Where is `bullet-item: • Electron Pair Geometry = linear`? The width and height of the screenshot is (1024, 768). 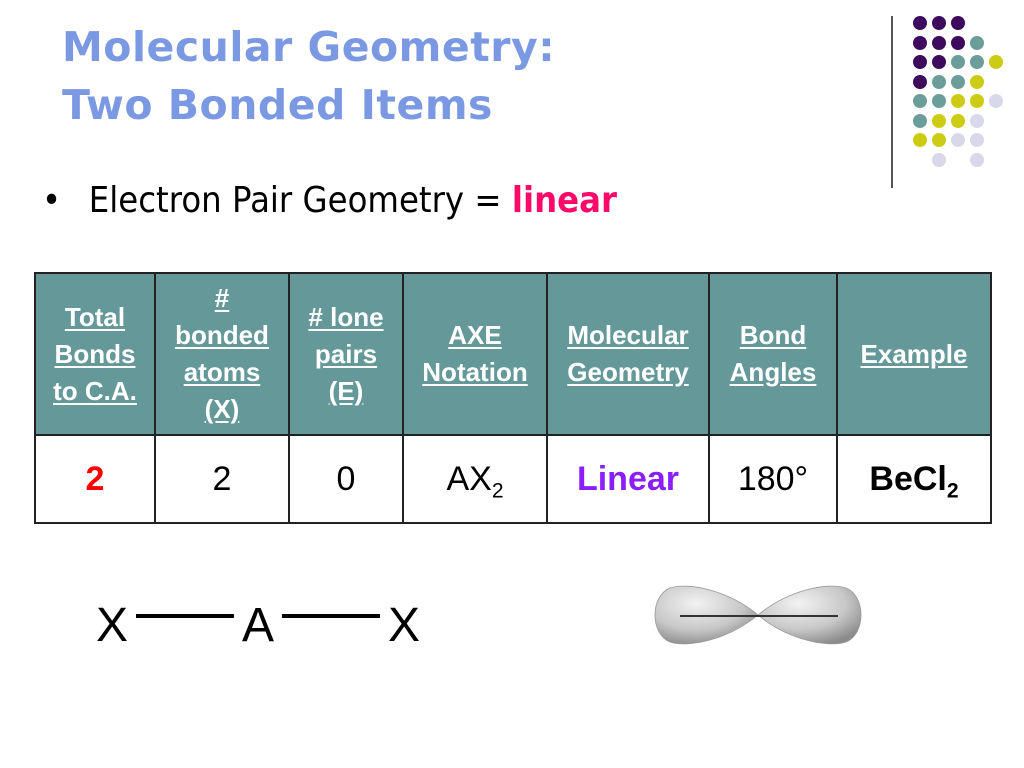
bullet-item: • Electron Pair Geometry = linear is located at coordinates (329, 200).